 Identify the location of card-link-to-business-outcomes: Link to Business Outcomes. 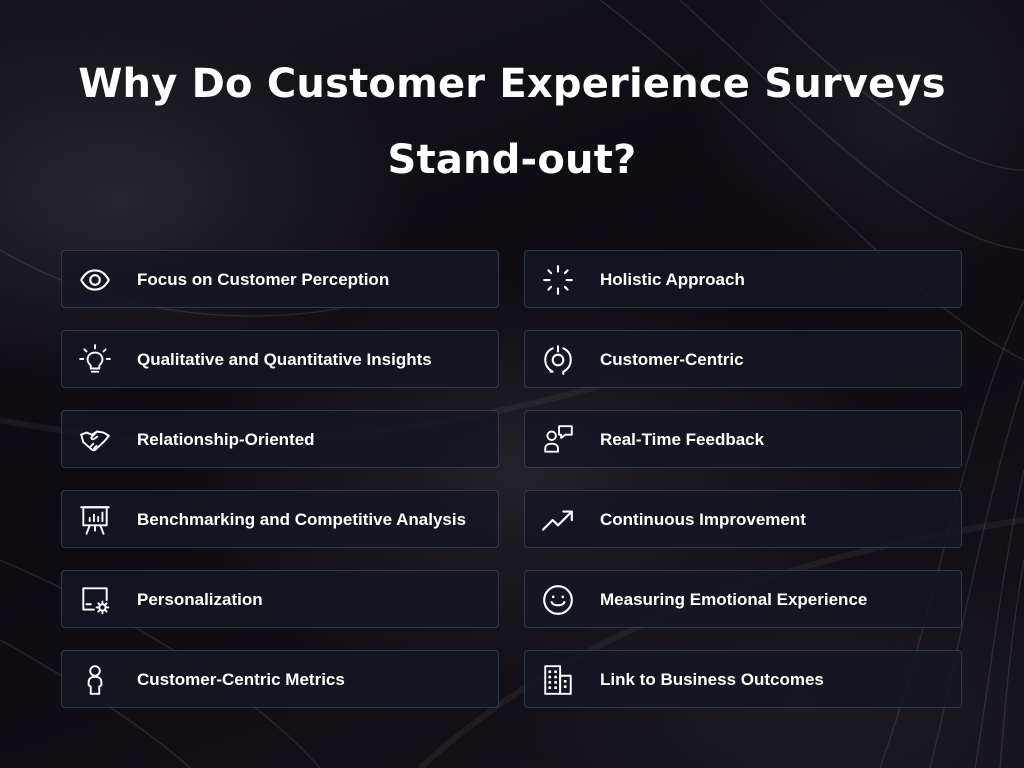
(743, 679).